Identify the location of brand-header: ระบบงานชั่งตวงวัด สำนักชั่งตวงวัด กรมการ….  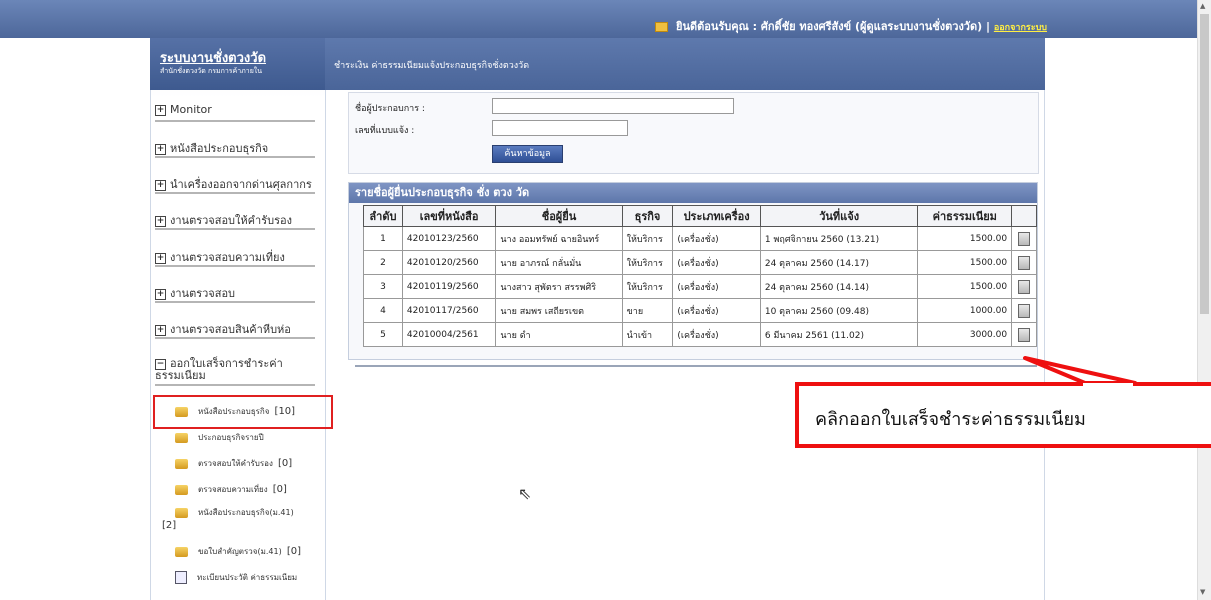
(237, 64).